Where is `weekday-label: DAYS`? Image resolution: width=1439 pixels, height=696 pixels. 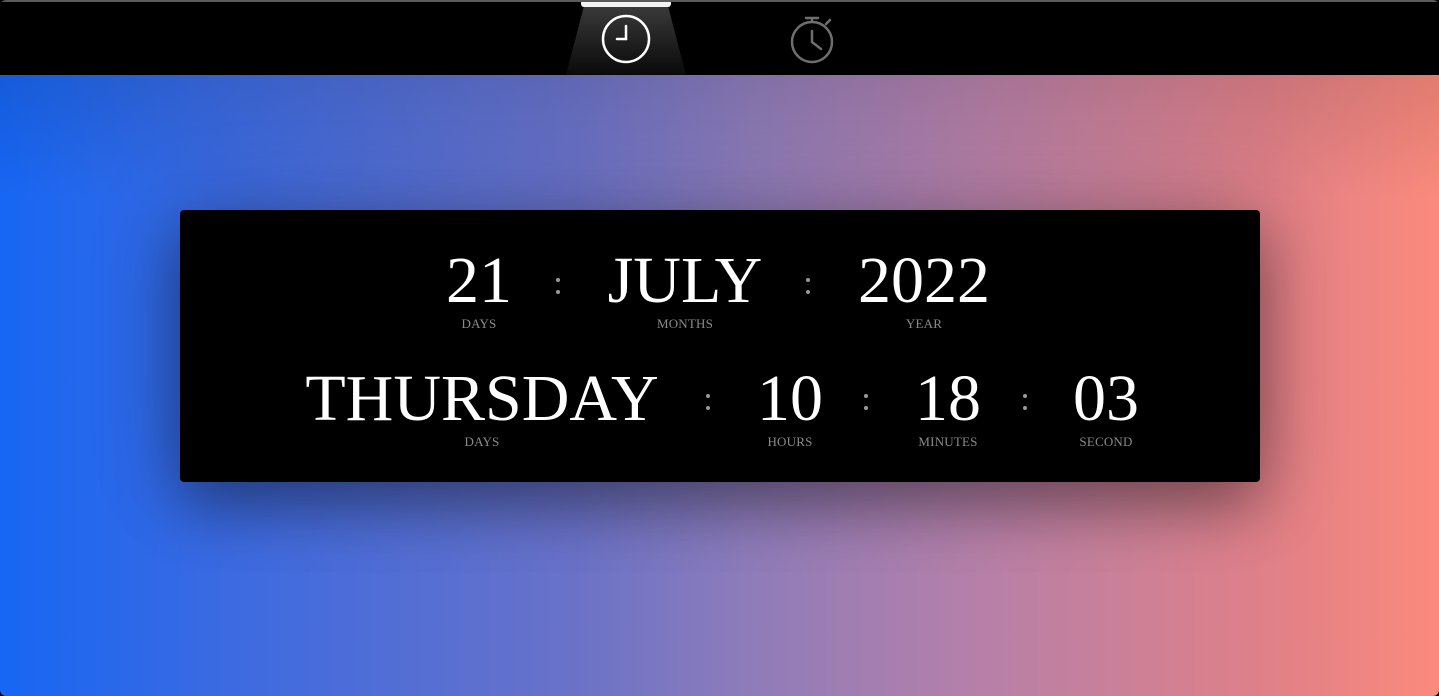 weekday-label: DAYS is located at coordinates (482, 441).